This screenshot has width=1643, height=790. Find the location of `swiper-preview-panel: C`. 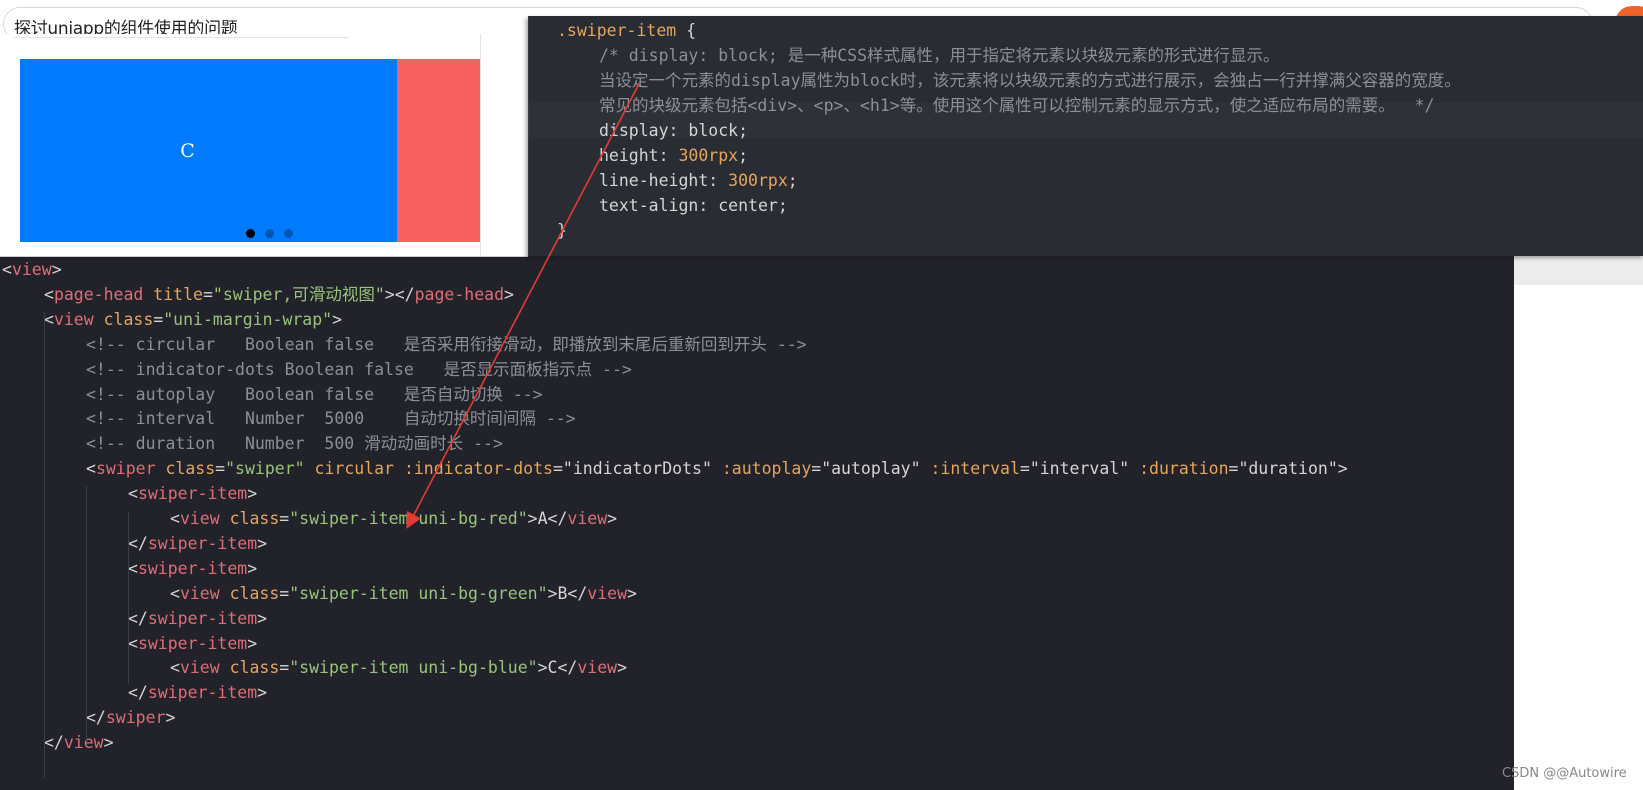

swiper-preview-panel: C is located at coordinates (264, 145).